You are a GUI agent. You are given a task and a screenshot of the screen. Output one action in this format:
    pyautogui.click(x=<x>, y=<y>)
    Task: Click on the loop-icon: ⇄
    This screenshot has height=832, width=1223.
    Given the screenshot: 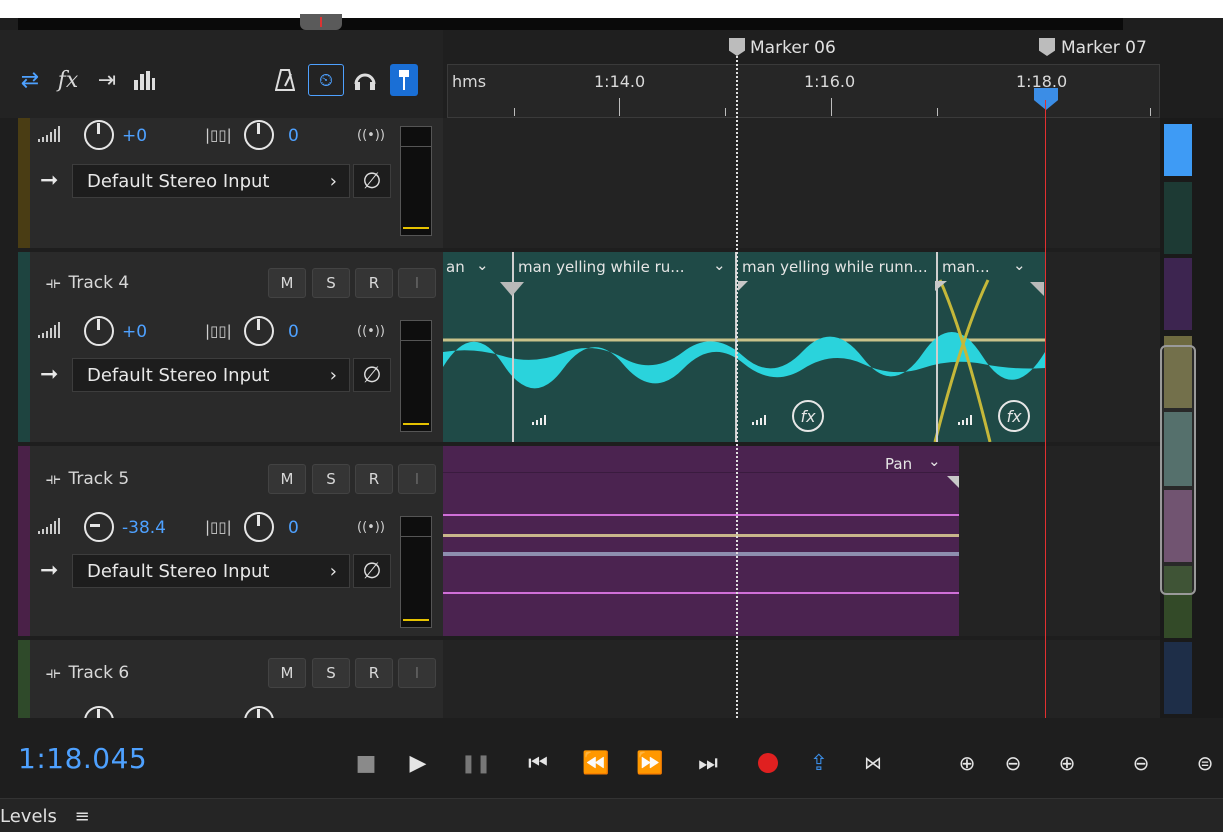 What is the action you would take?
    pyautogui.click(x=30, y=80)
    